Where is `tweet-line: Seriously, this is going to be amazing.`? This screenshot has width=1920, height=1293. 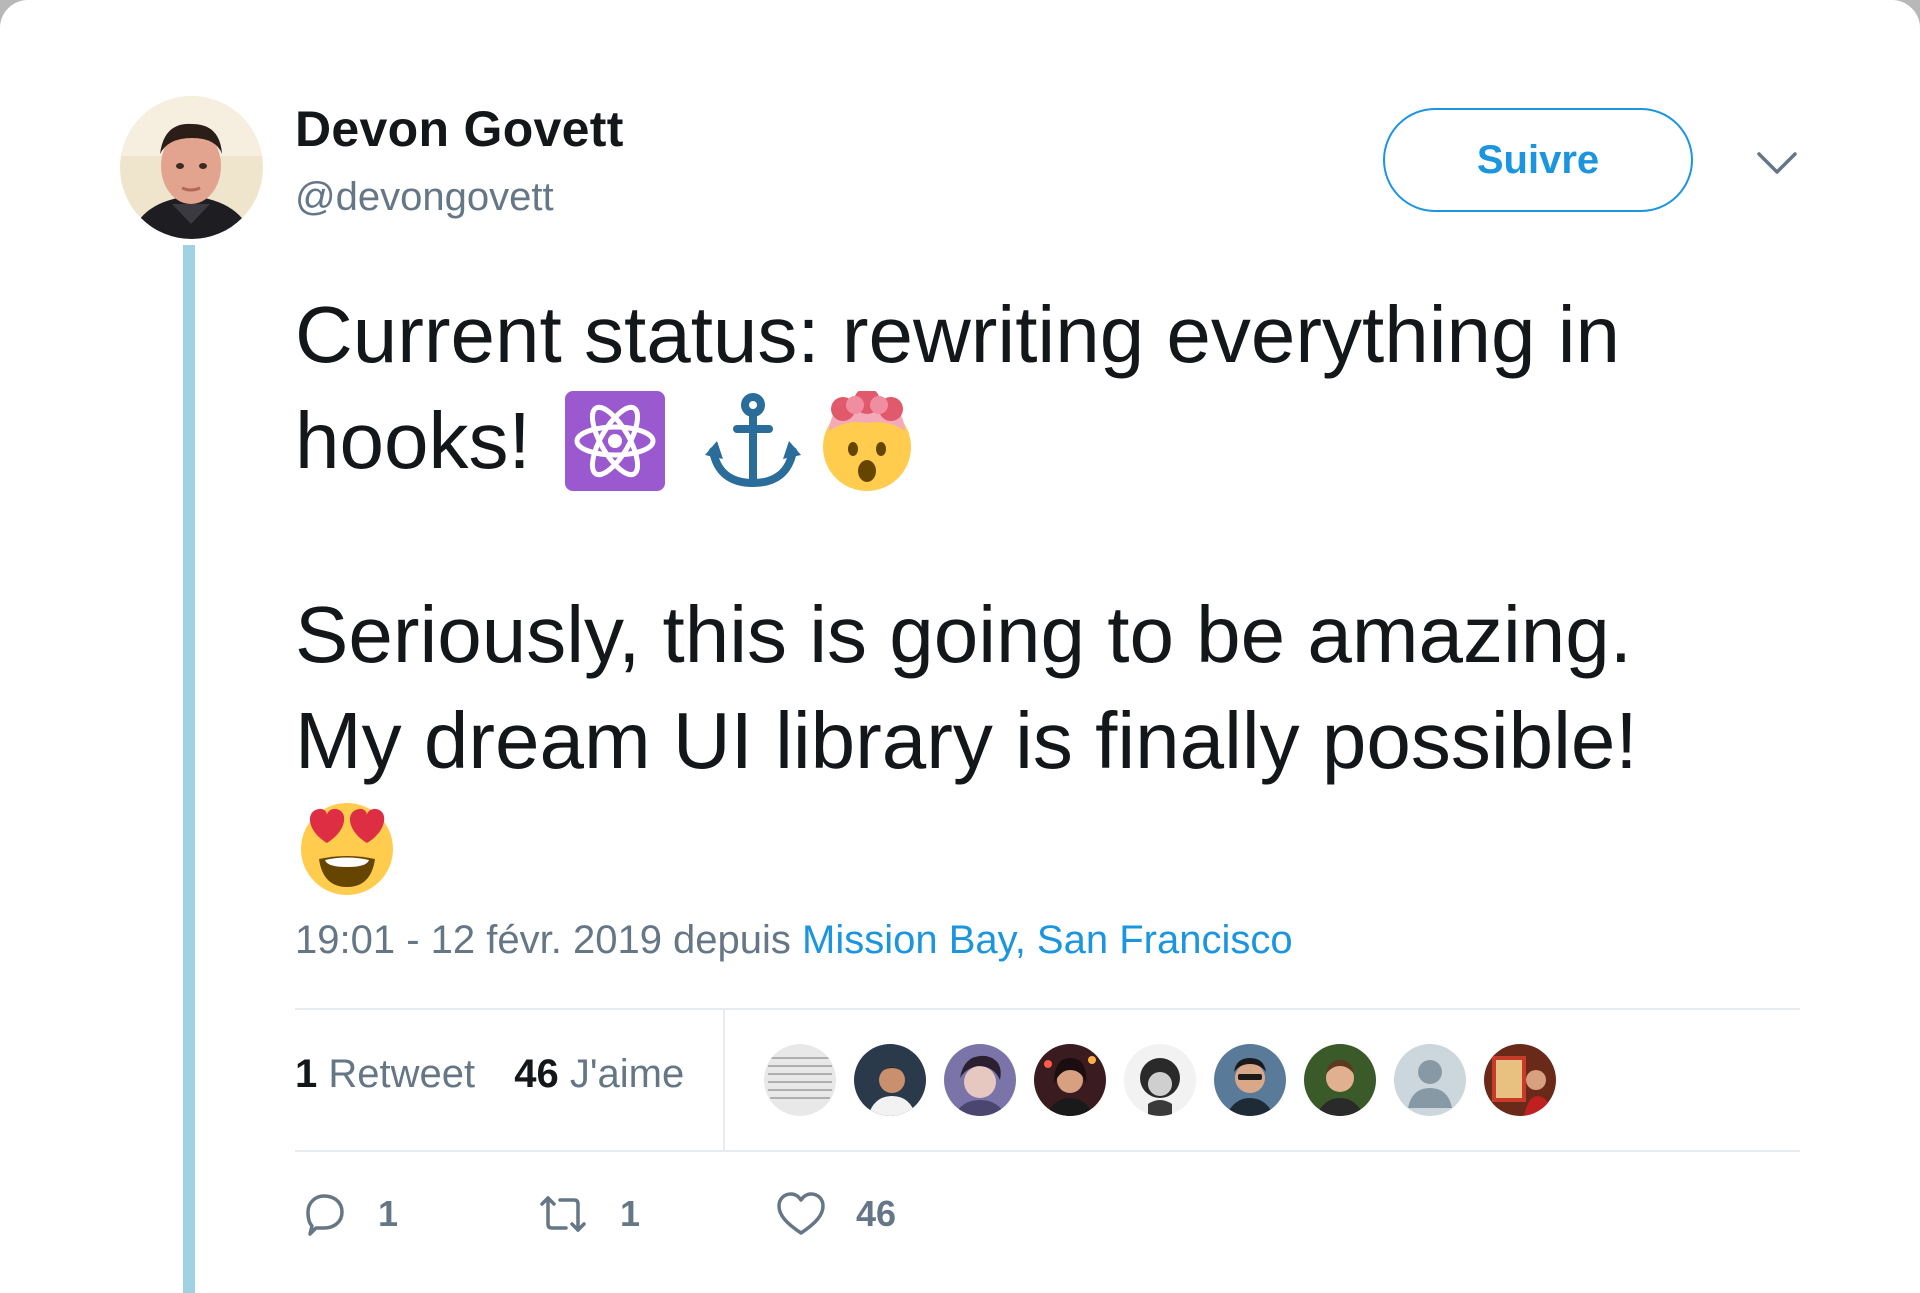 tweet-line: Seriously, this is going to be amazing. is located at coordinates (1075, 635).